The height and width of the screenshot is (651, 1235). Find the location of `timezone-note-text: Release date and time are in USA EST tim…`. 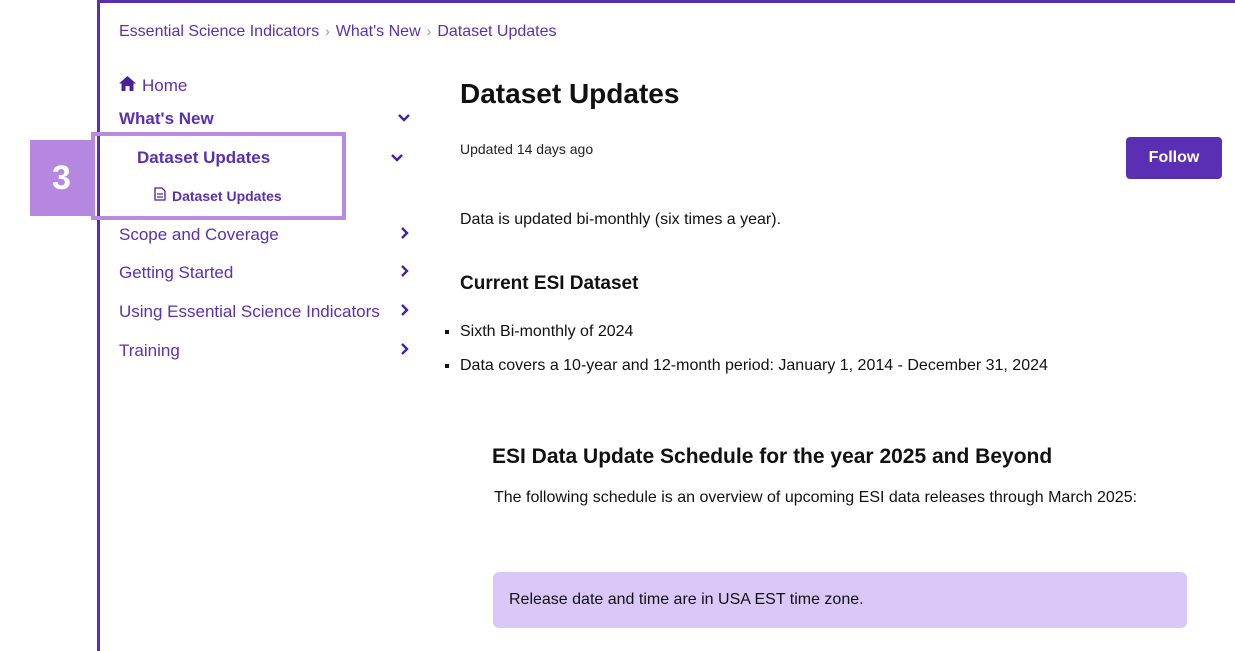

timezone-note-text: Release date and time are in USA EST tim… is located at coordinates (686, 599).